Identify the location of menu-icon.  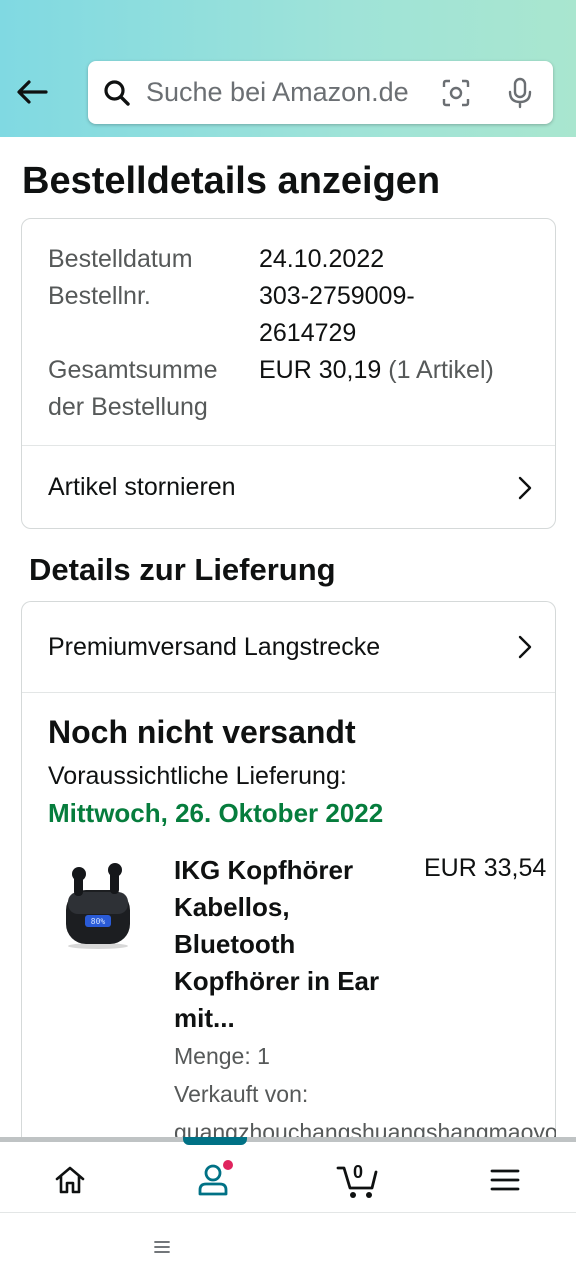
(505, 1180).